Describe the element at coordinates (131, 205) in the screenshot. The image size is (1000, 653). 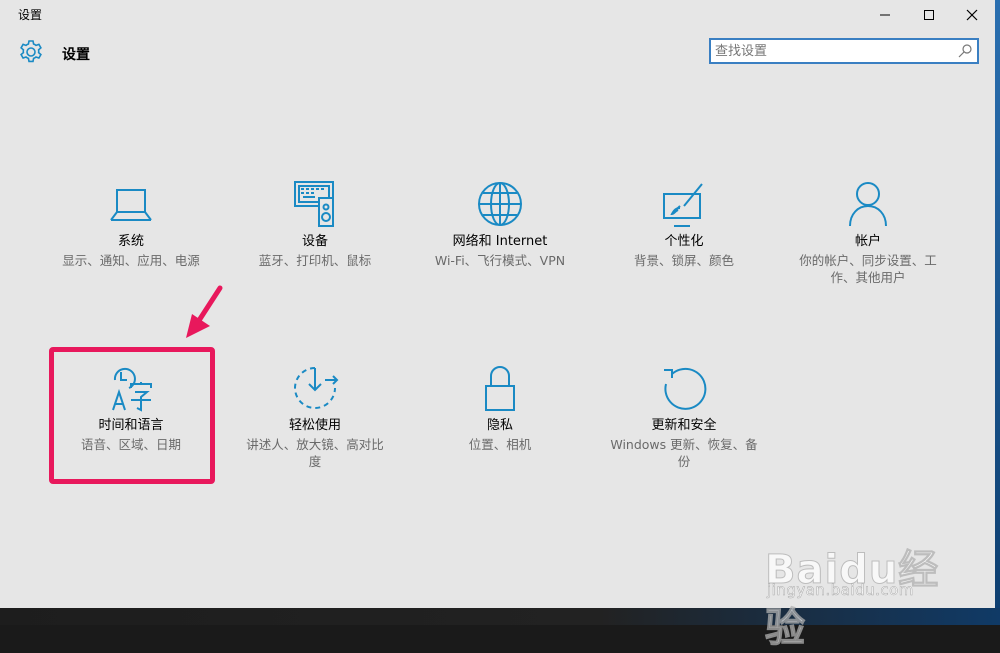
I see `laptop-icon` at that location.